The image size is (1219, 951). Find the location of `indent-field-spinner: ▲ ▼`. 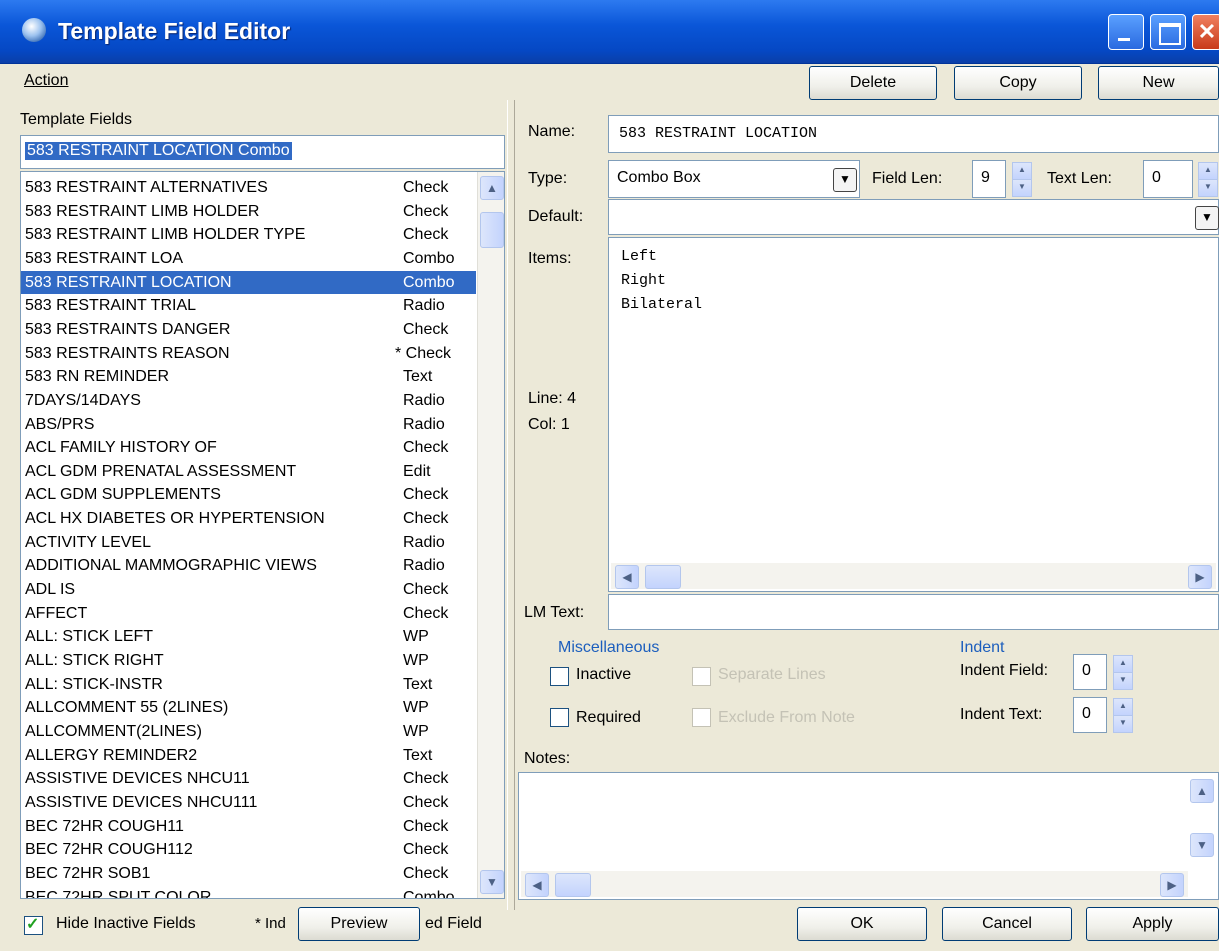

indent-field-spinner: ▲ ▼ is located at coordinates (1123, 672).